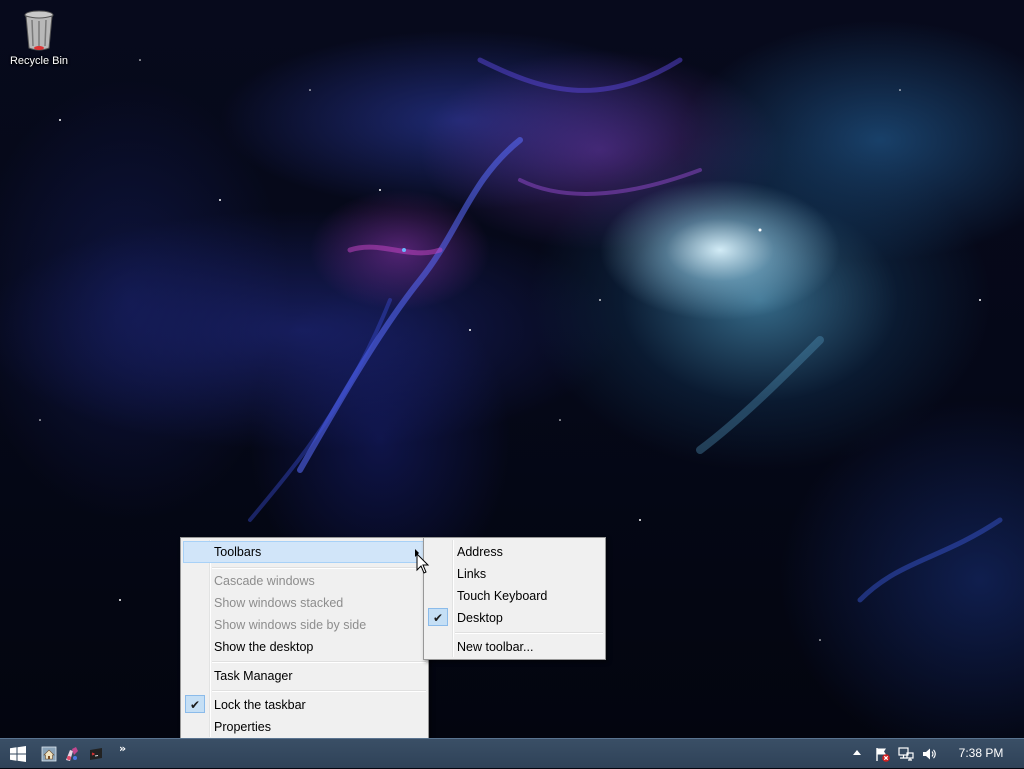 The height and width of the screenshot is (769, 1024). What do you see at coordinates (304, 727) in the screenshot?
I see `menu-item-properties: Properties` at bounding box center [304, 727].